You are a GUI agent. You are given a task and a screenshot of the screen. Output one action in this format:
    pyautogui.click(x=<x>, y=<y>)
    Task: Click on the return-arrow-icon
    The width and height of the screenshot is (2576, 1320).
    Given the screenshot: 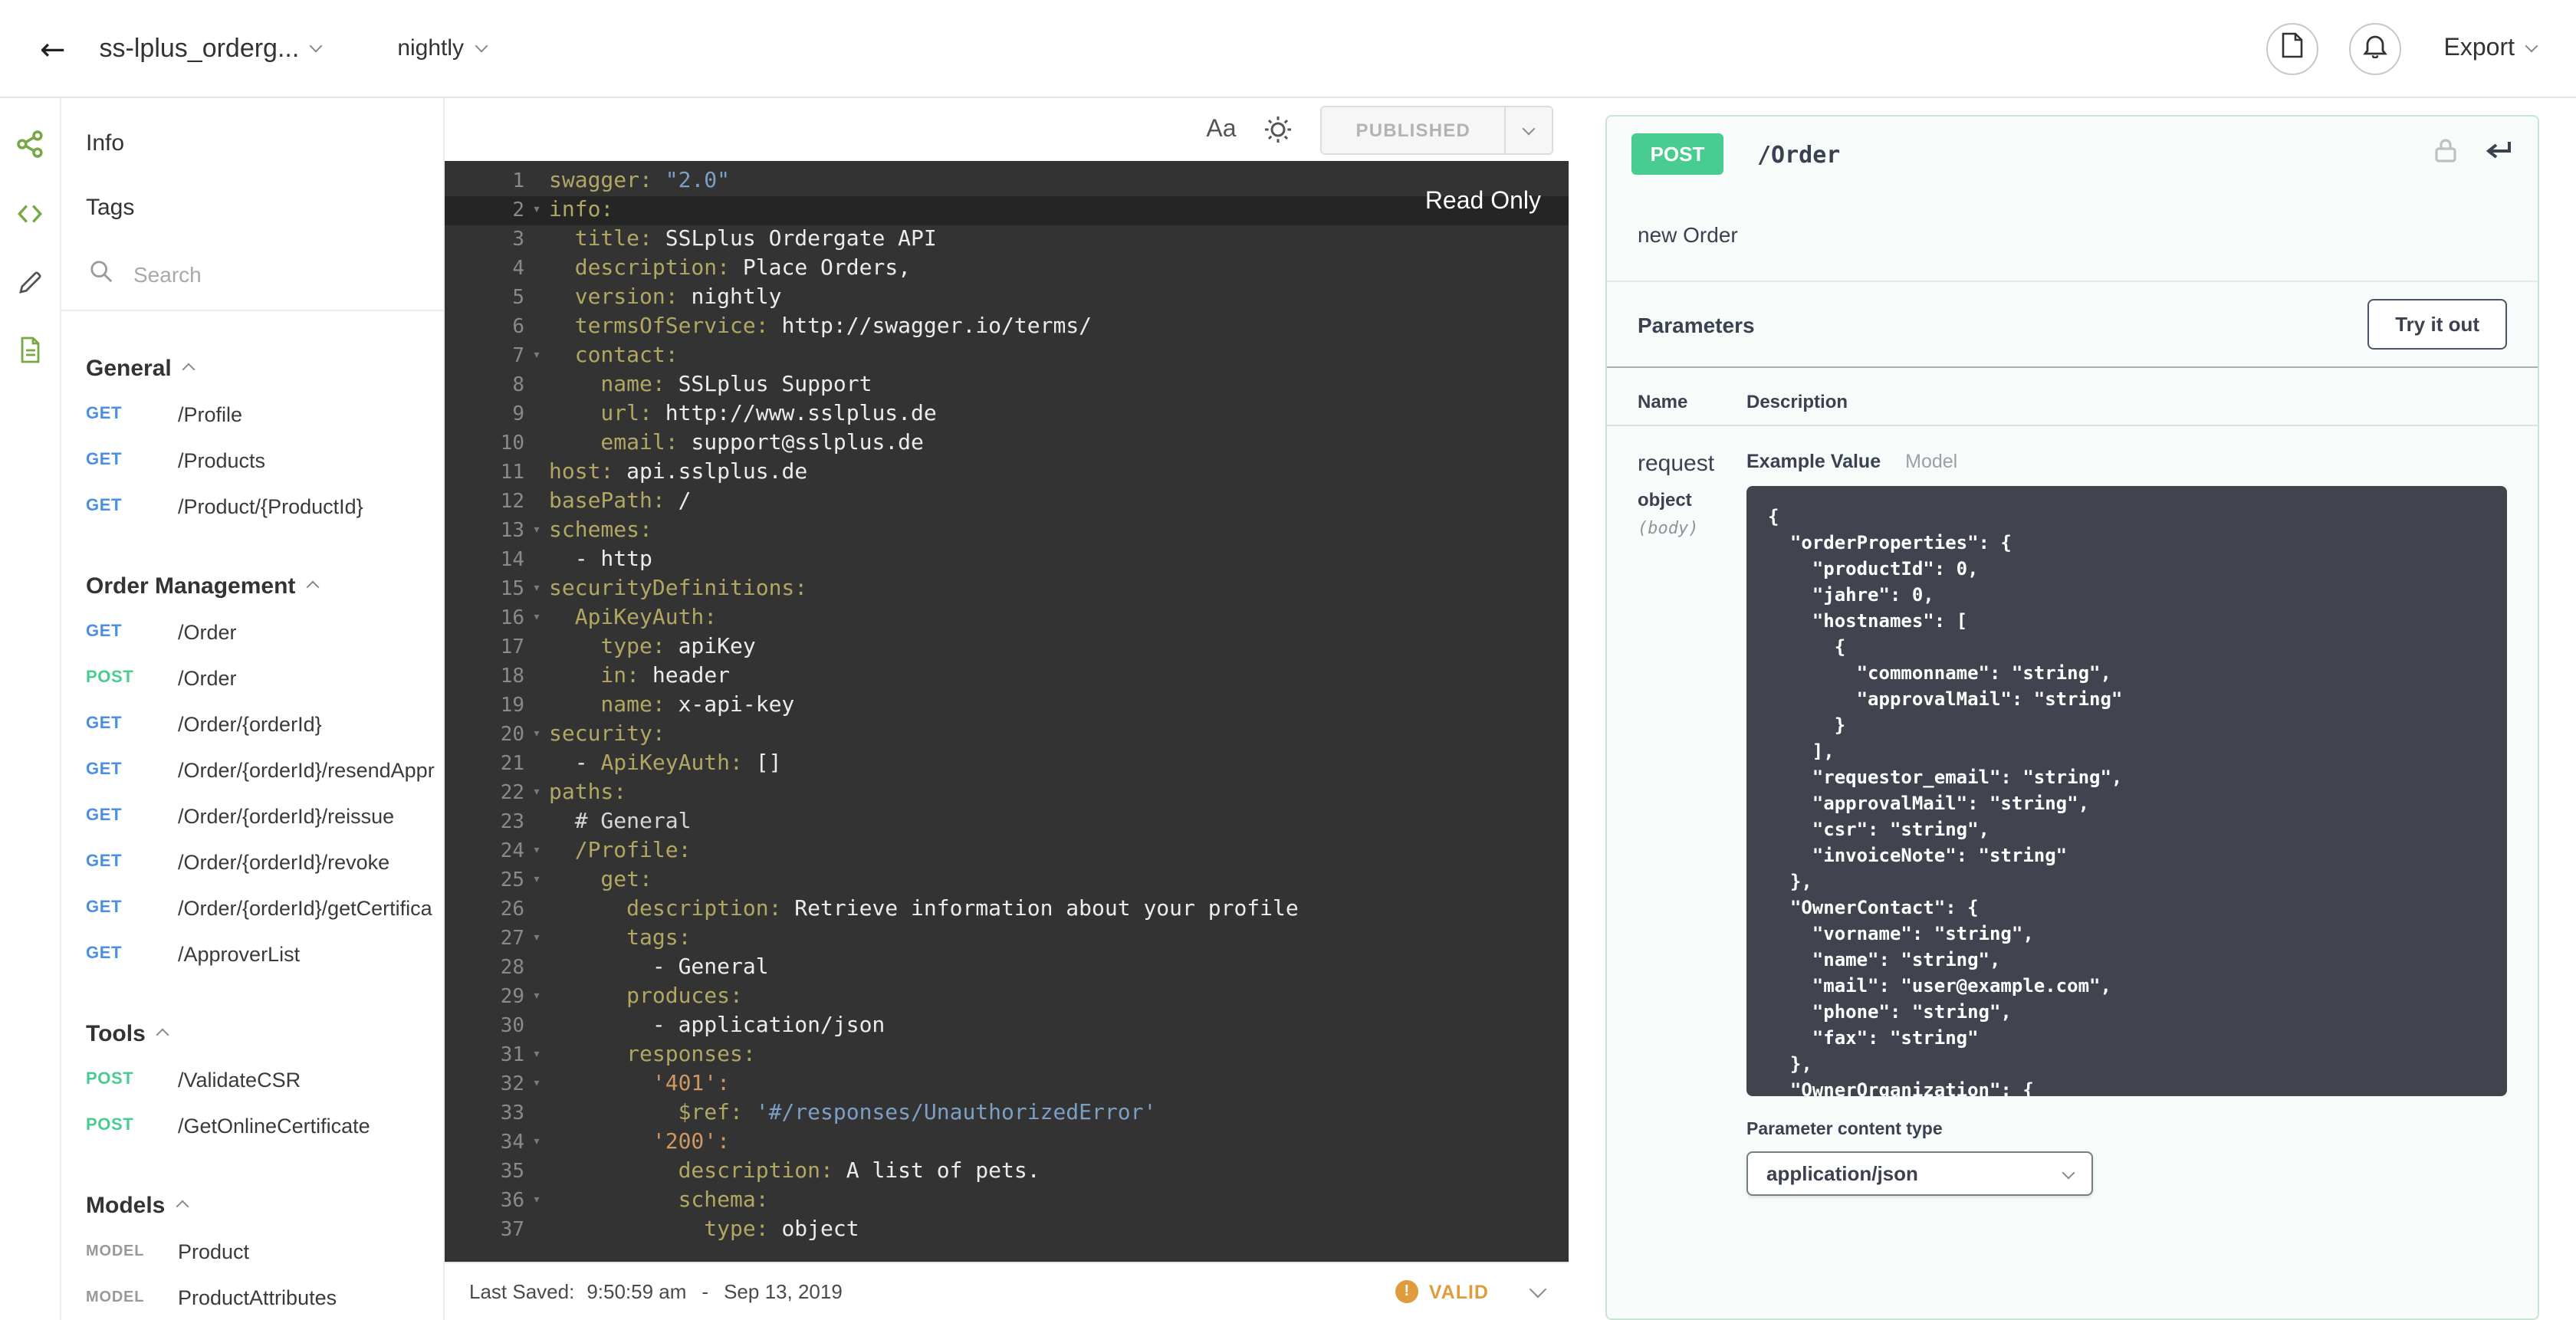 What is the action you would take?
    pyautogui.click(x=2498, y=154)
    